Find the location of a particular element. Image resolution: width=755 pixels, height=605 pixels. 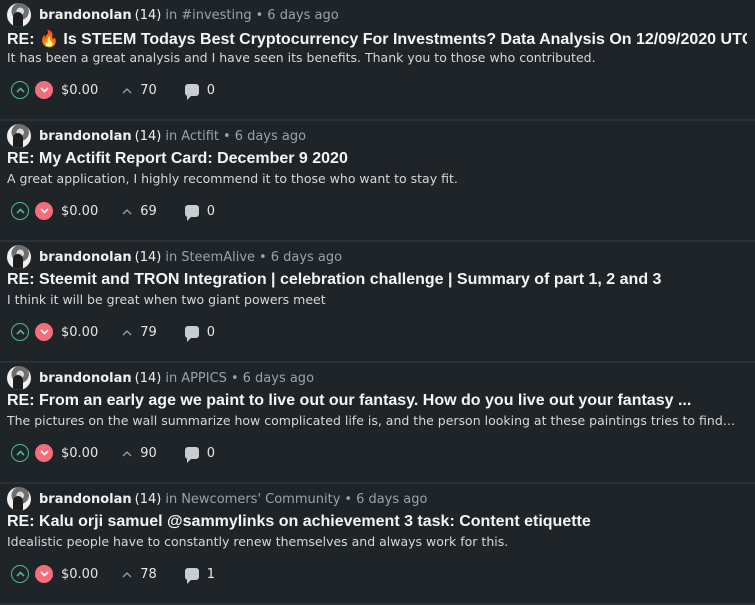

vote-count: 69 is located at coordinates (148, 211).